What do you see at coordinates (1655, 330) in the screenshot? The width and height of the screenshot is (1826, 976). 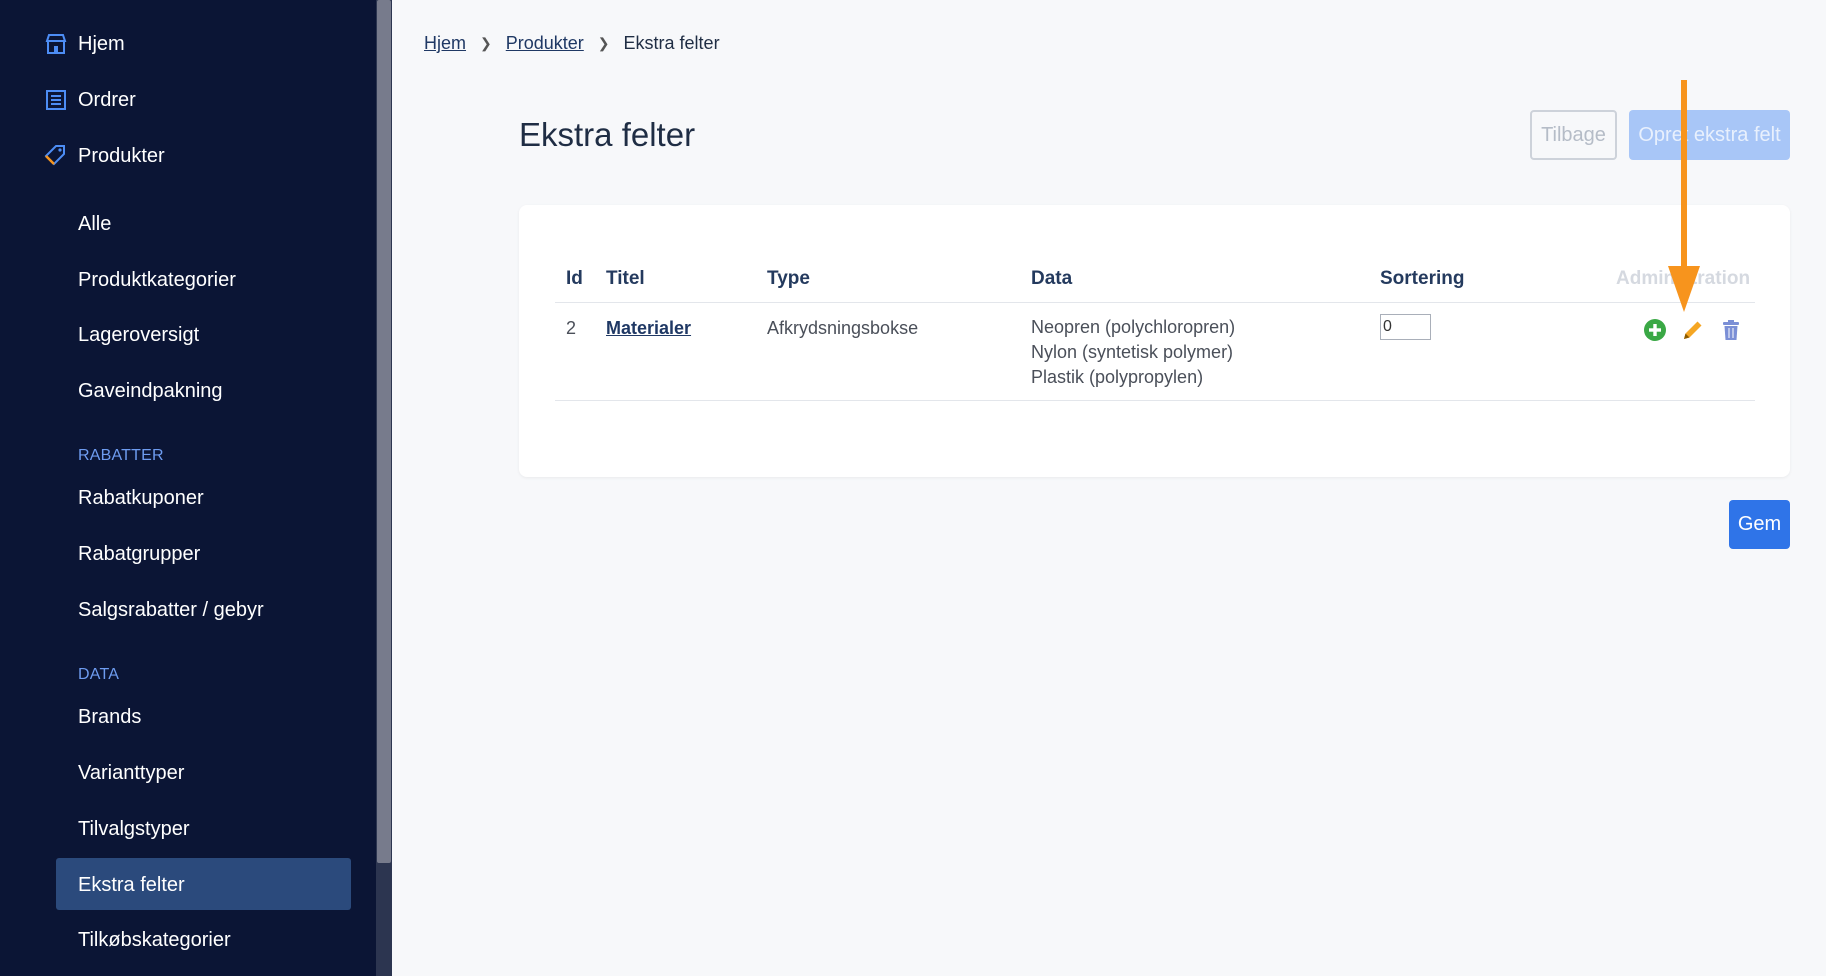 I see `add-icon` at bounding box center [1655, 330].